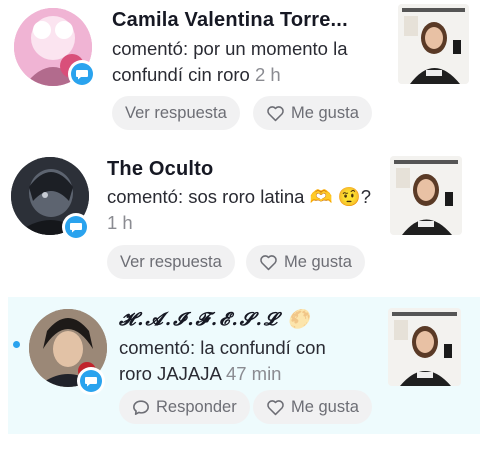 This screenshot has width=489, height=449. What do you see at coordinates (141, 407) in the screenshot?
I see `comment-bubble-icon` at bounding box center [141, 407].